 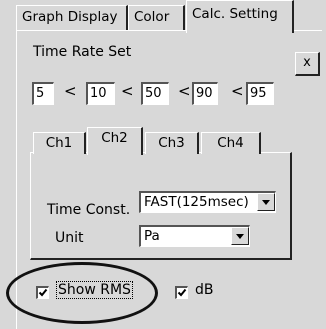 What do you see at coordinates (155, 93) in the screenshot?
I see `time-rate-input-3: 50` at bounding box center [155, 93].